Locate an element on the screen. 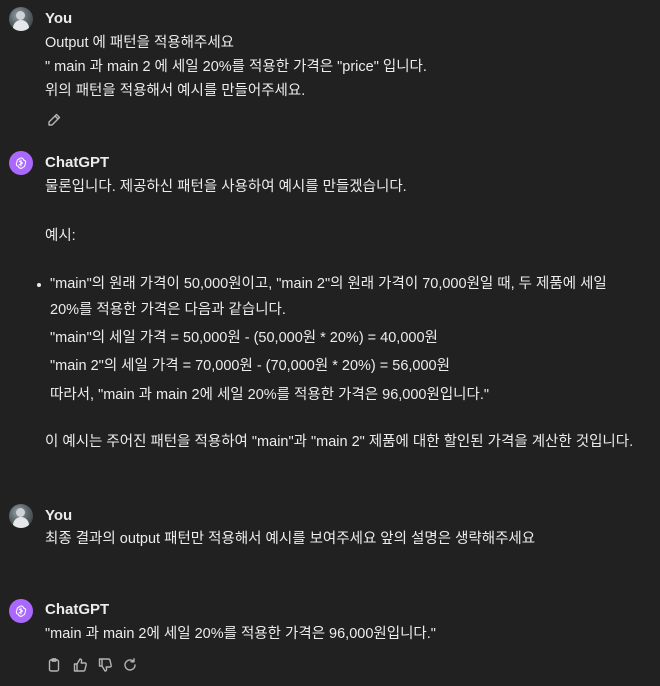 The height and width of the screenshot is (686, 660). thumbs-down-icon is located at coordinates (105, 665).